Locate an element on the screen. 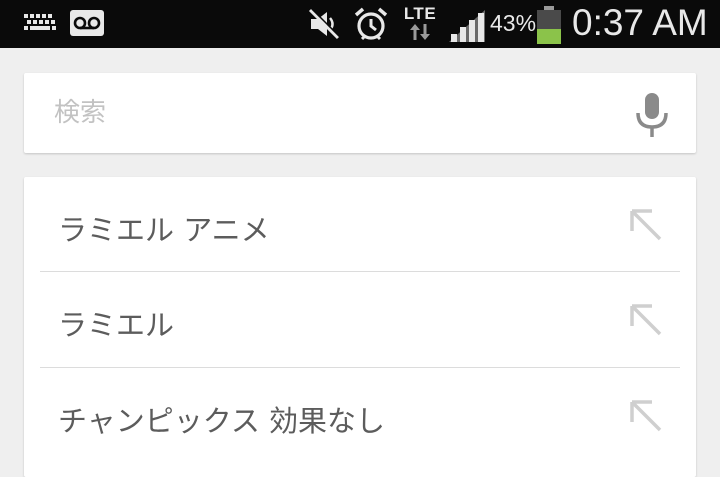 This screenshot has height=477, width=720. battery-percent: 43% is located at coordinates (513, 23).